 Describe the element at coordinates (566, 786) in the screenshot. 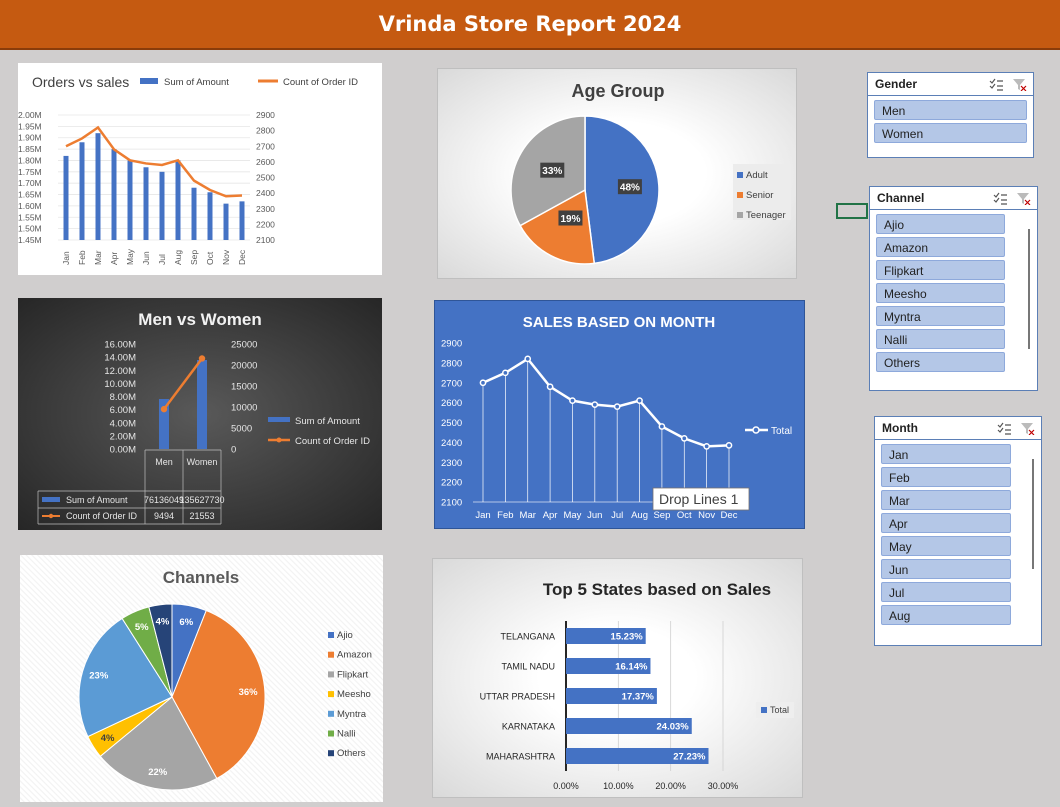

I see `x-tick-label: 0.00%` at that location.